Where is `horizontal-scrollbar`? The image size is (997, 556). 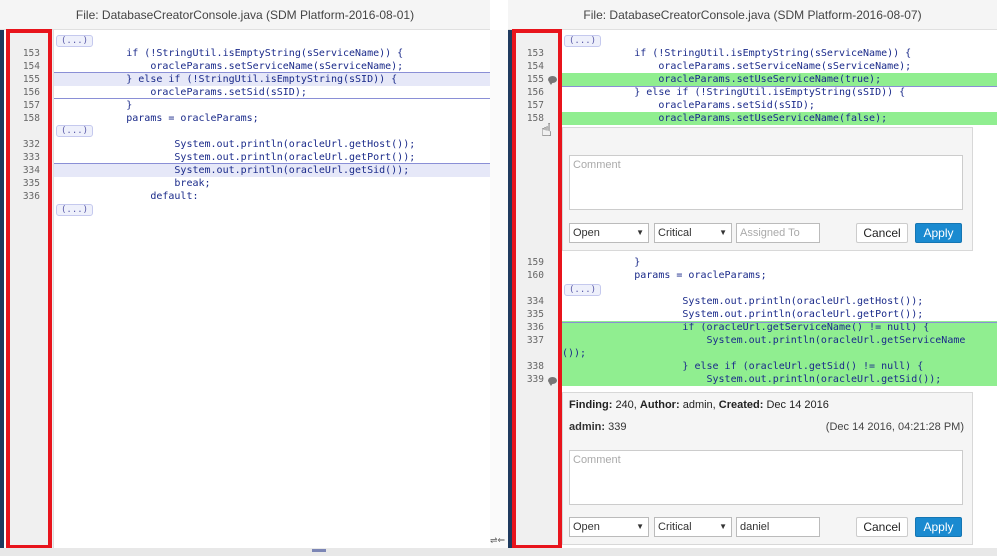 horizontal-scrollbar is located at coordinates (498, 552).